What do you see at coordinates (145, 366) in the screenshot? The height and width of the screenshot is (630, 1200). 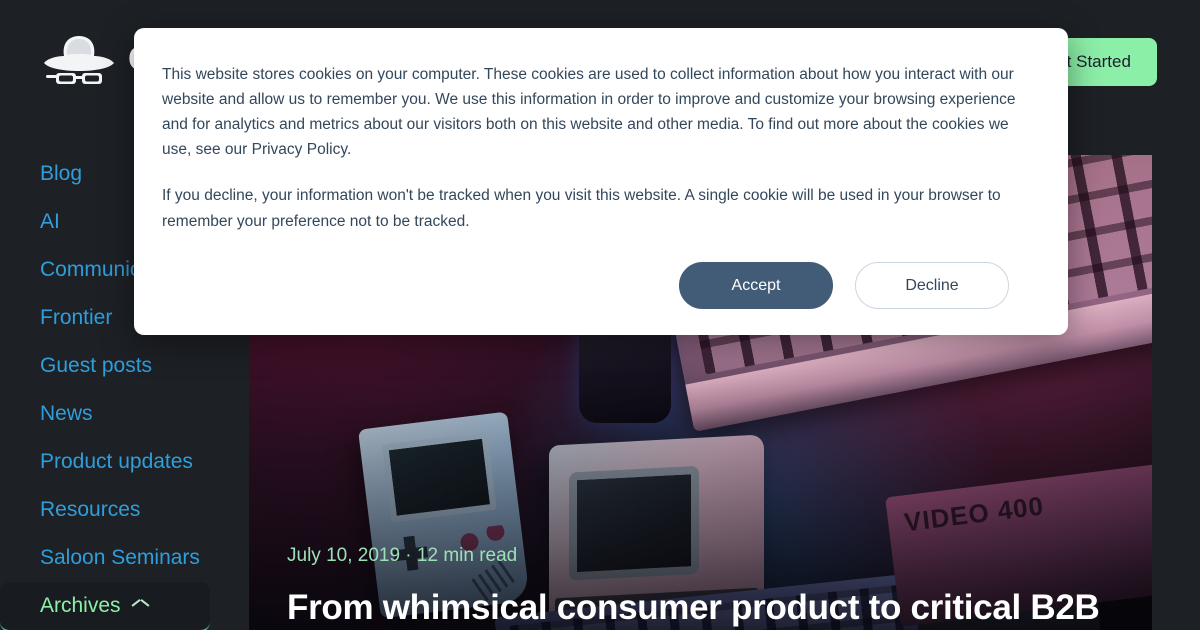 I see `sidebar-item-guest-posts: Guest posts` at bounding box center [145, 366].